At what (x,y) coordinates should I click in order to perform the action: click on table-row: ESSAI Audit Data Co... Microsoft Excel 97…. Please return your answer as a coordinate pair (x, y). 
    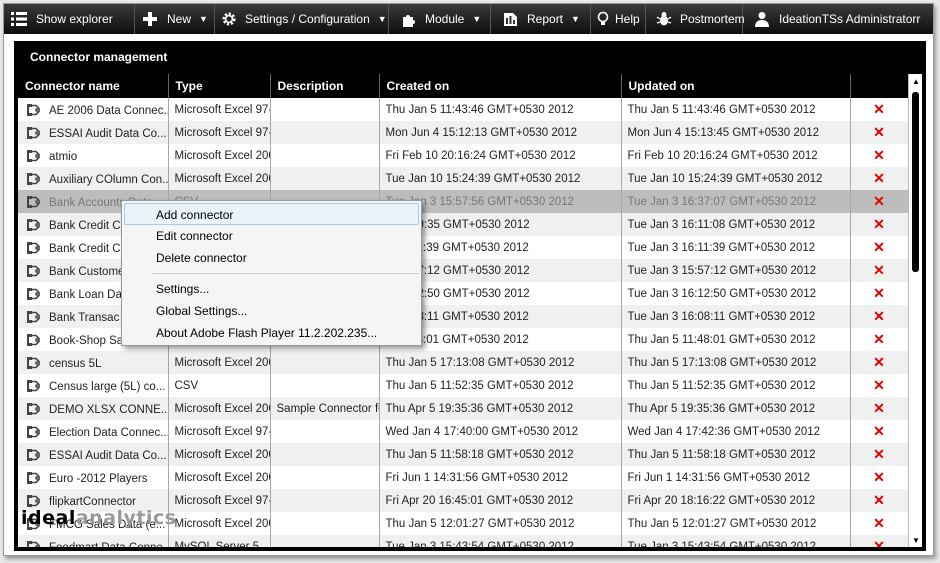
    Looking at the image, I should click on (463, 132).